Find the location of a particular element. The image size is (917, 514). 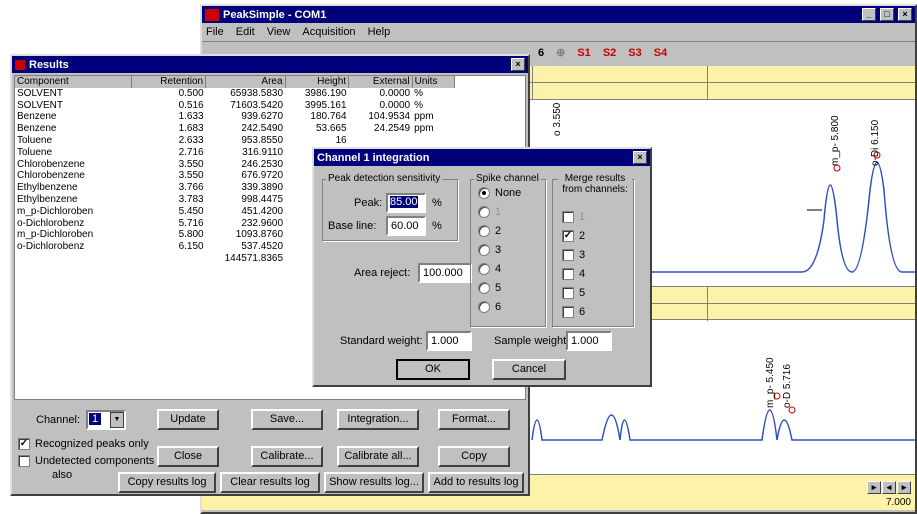

toolbar-s2: S2 is located at coordinates (609, 53).